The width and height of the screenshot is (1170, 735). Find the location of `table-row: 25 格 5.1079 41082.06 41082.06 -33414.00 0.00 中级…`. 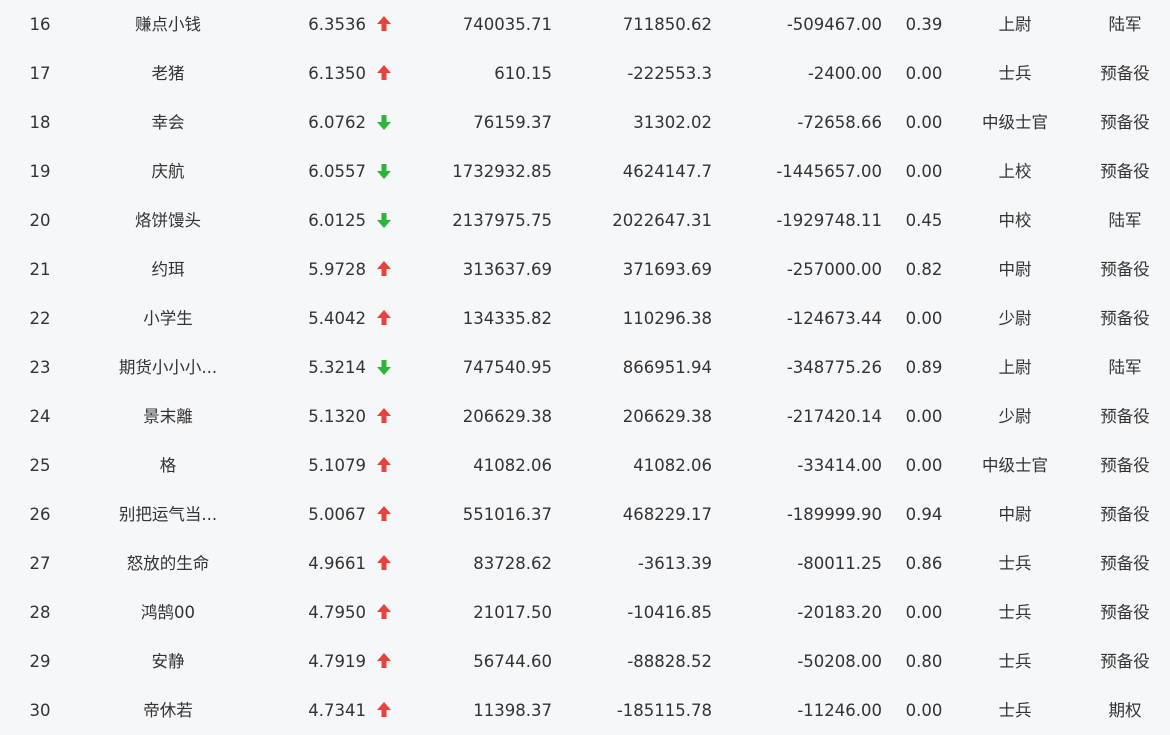

table-row: 25 格 5.1079 41082.06 41082.06 -33414.00 0.00 中级… is located at coordinates (585, 465).